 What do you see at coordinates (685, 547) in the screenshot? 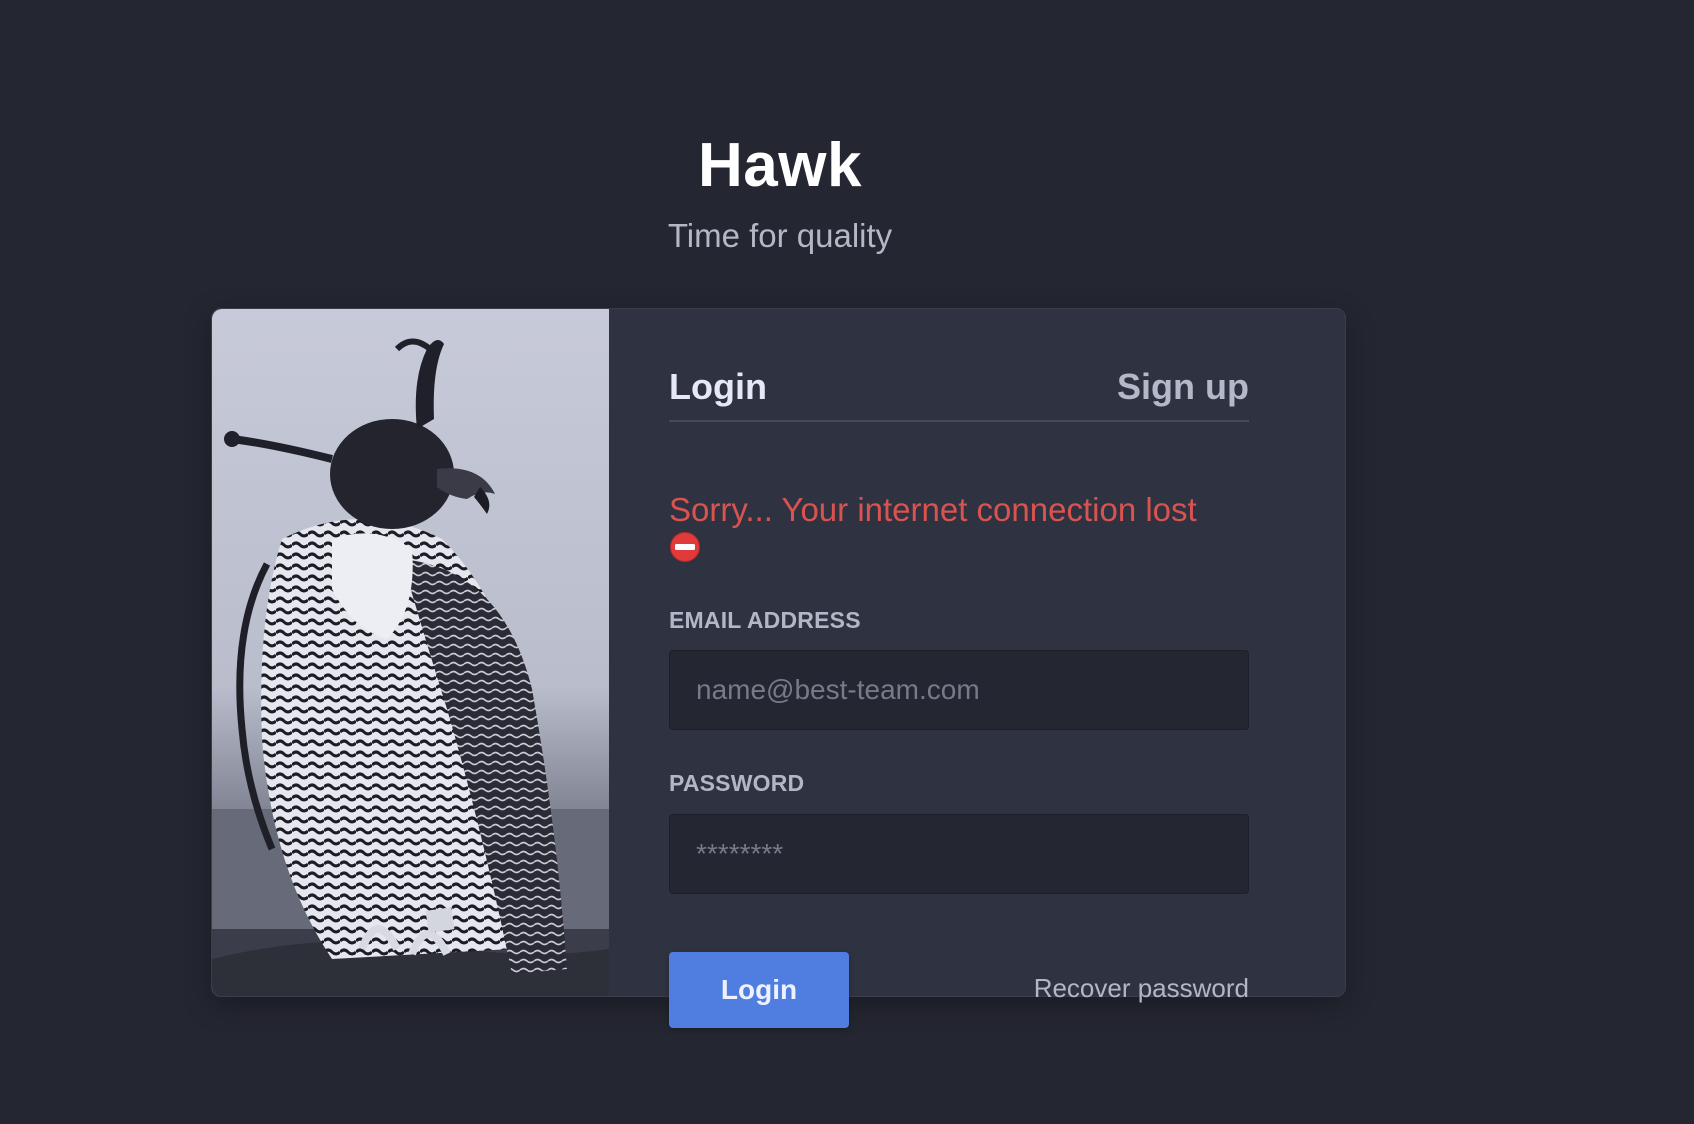
I see `no-entry-icon` at bounding box center [685, 547].